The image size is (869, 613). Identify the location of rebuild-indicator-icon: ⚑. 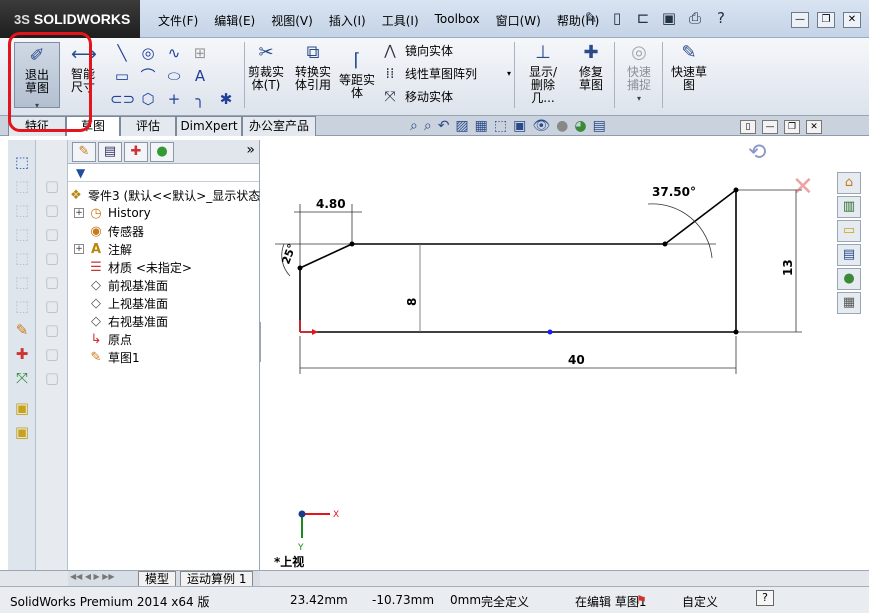
(641, 600).